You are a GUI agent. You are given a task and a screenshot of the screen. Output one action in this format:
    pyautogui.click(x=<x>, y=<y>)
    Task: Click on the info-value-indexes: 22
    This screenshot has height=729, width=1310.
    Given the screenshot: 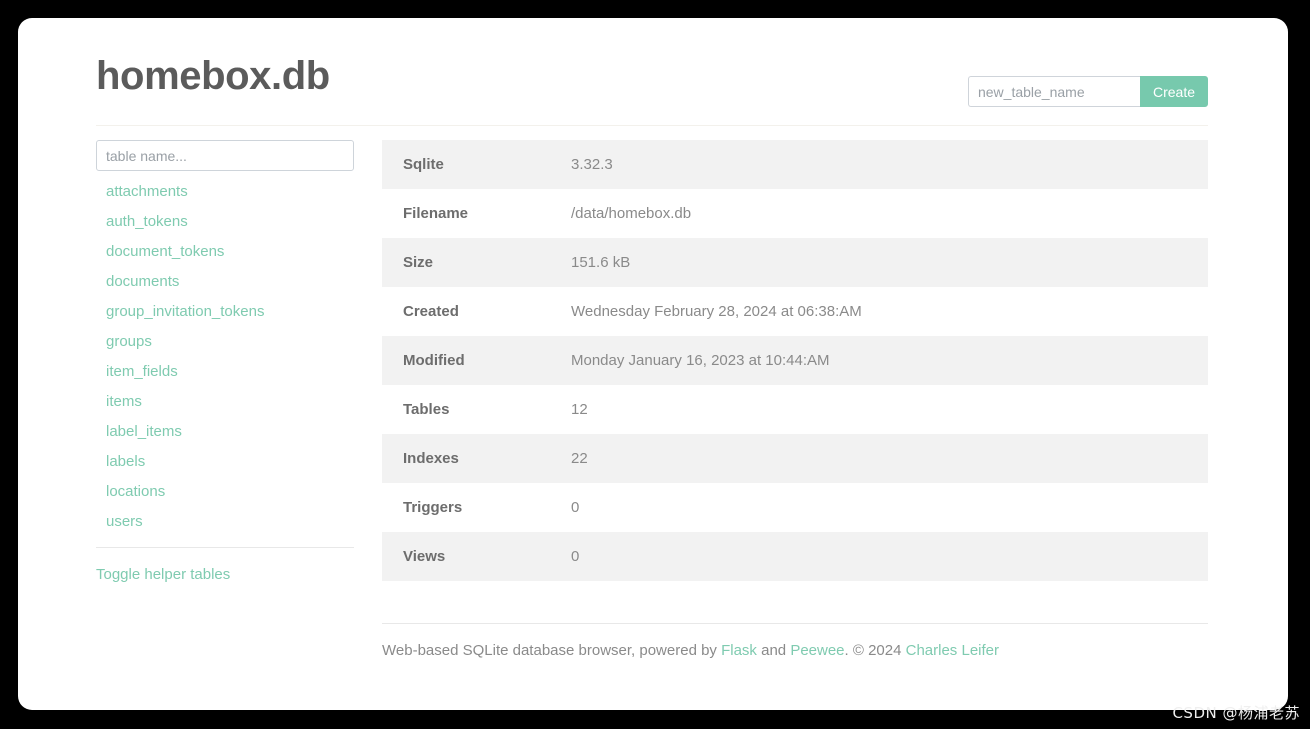 What is the action you would take?
    pyautogui.click(x=579, y=458)
    